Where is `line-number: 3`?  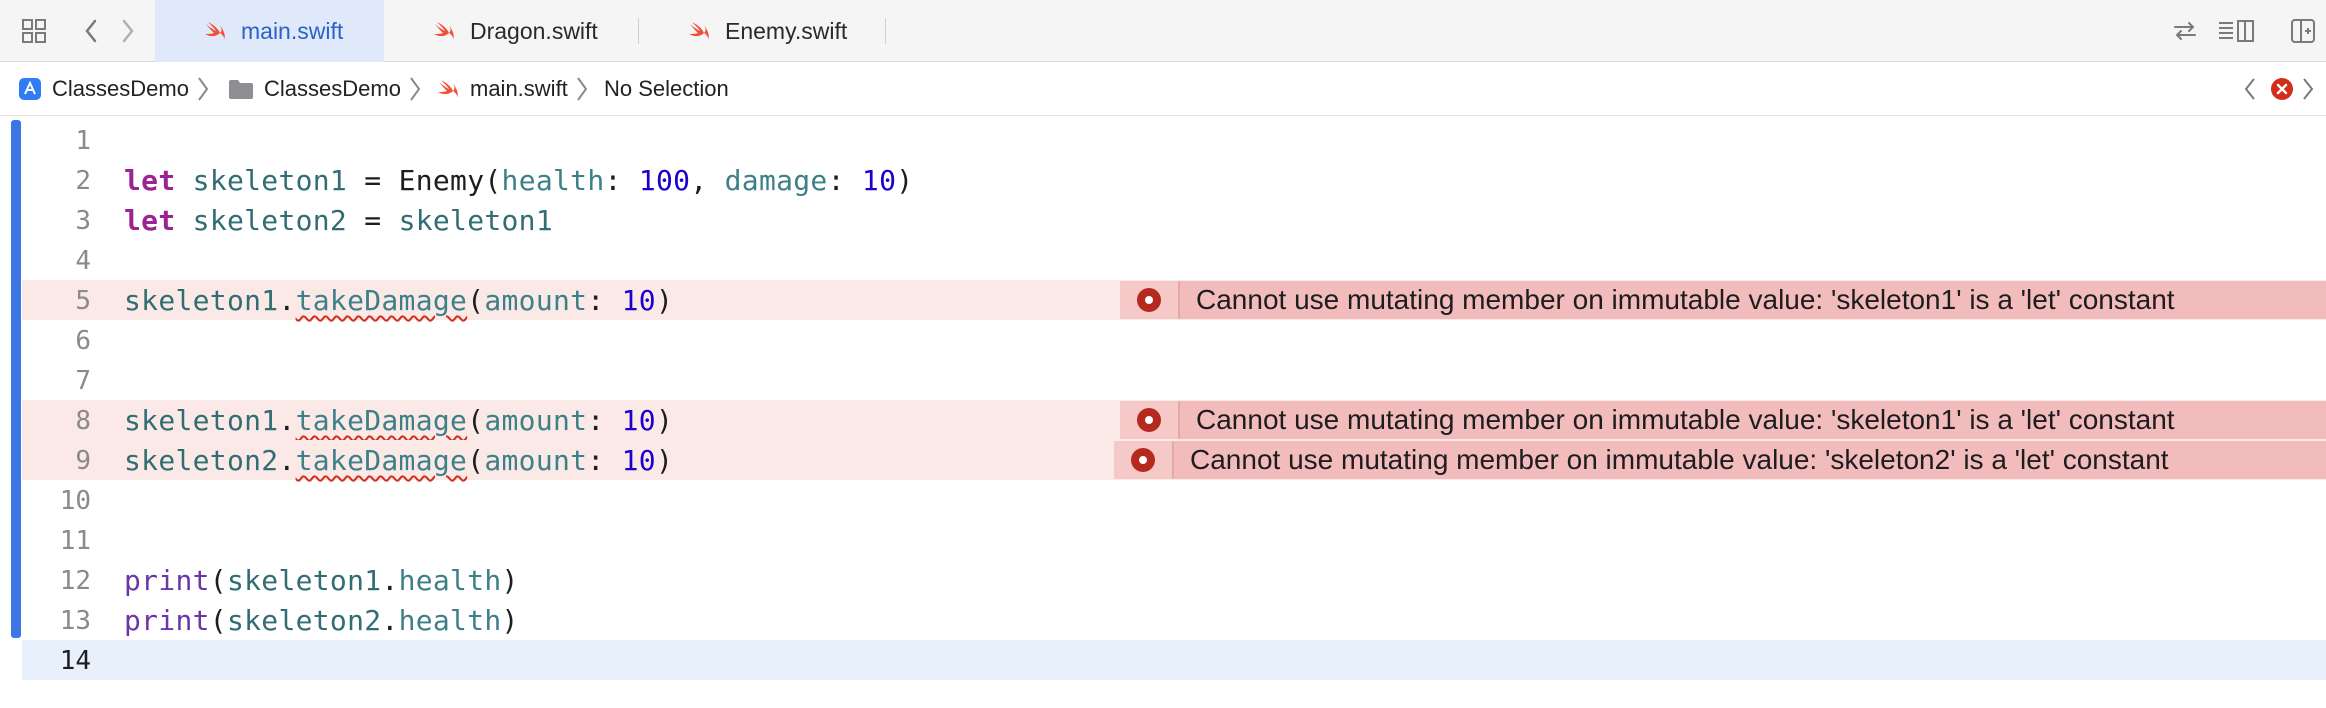 line-number: 3 is located at coordinates (83, 221).